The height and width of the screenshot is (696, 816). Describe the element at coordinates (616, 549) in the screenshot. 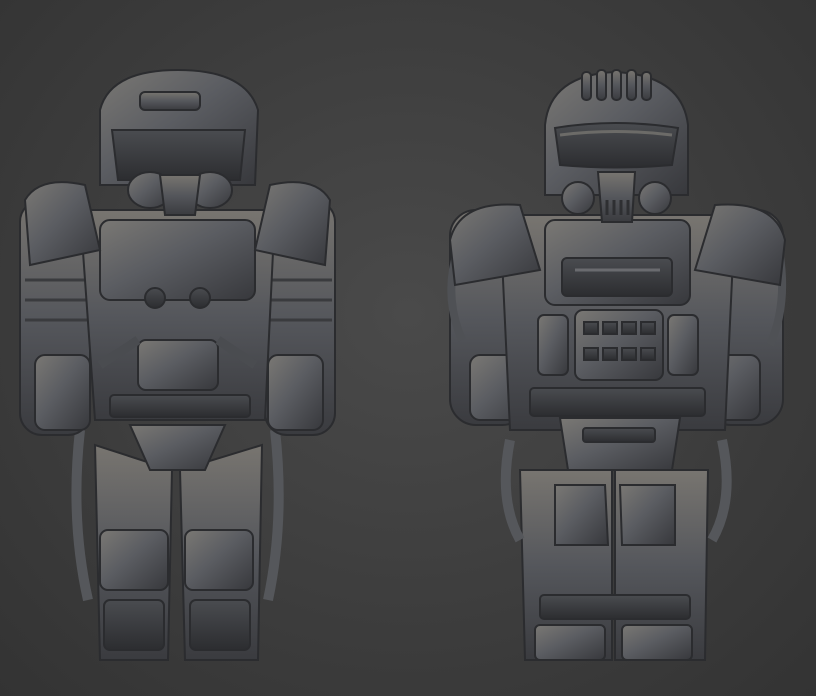

I see `right-figure-legs` at that location.